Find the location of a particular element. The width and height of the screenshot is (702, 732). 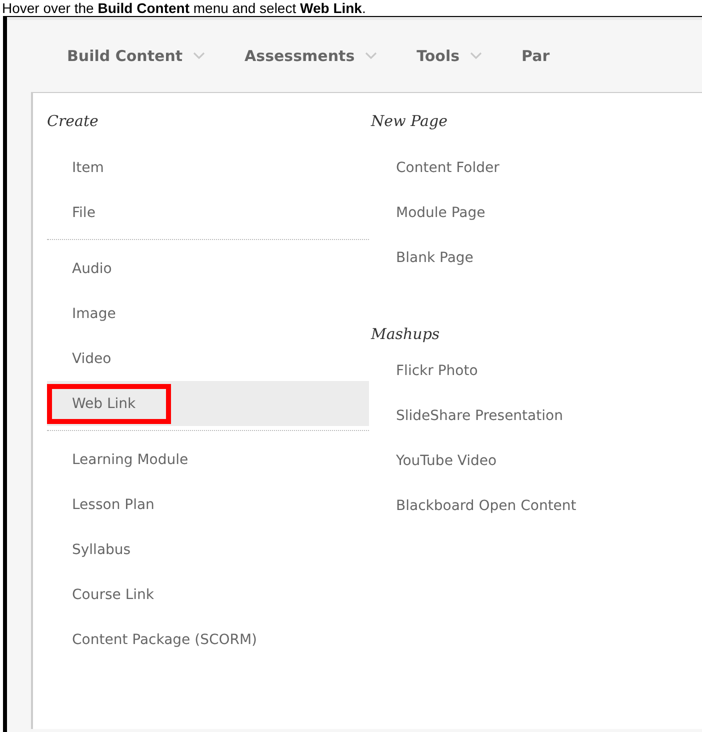

menu-option: Content Folder is located at coordinates (473, 167).